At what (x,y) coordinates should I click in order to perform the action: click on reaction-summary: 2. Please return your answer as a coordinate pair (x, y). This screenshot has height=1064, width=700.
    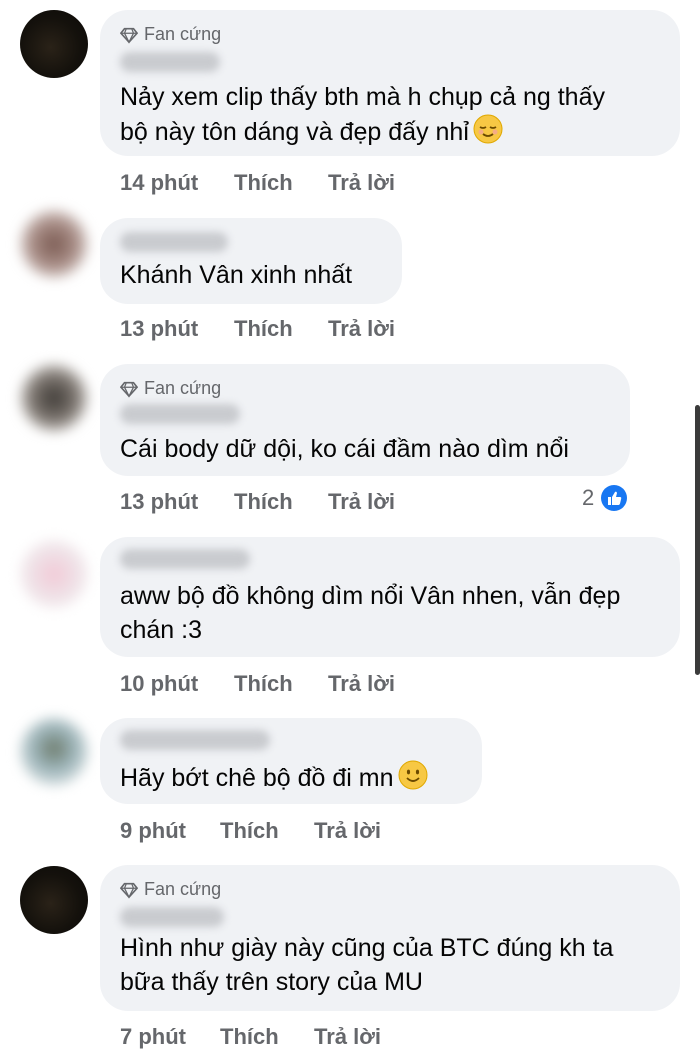
    Looking at the image, I should click on (605, 498).